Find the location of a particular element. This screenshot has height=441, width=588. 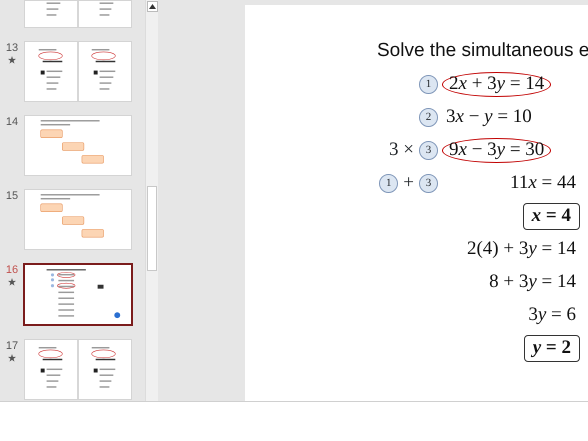

slide-number: 15 is located at coordinates (12, 196).